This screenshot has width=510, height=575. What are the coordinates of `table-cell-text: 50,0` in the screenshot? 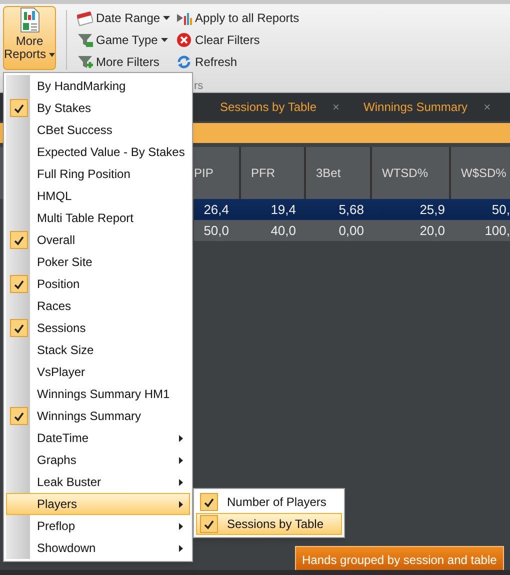 It's located at (216, 231).